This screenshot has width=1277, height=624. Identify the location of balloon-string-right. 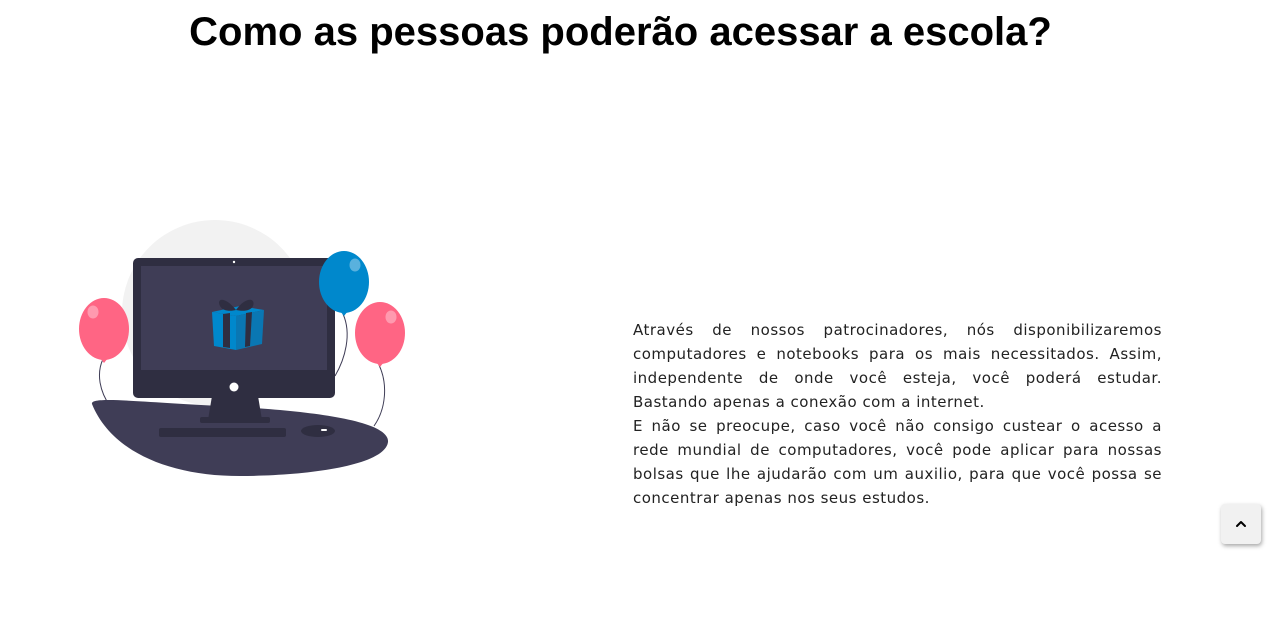
(379, 395).